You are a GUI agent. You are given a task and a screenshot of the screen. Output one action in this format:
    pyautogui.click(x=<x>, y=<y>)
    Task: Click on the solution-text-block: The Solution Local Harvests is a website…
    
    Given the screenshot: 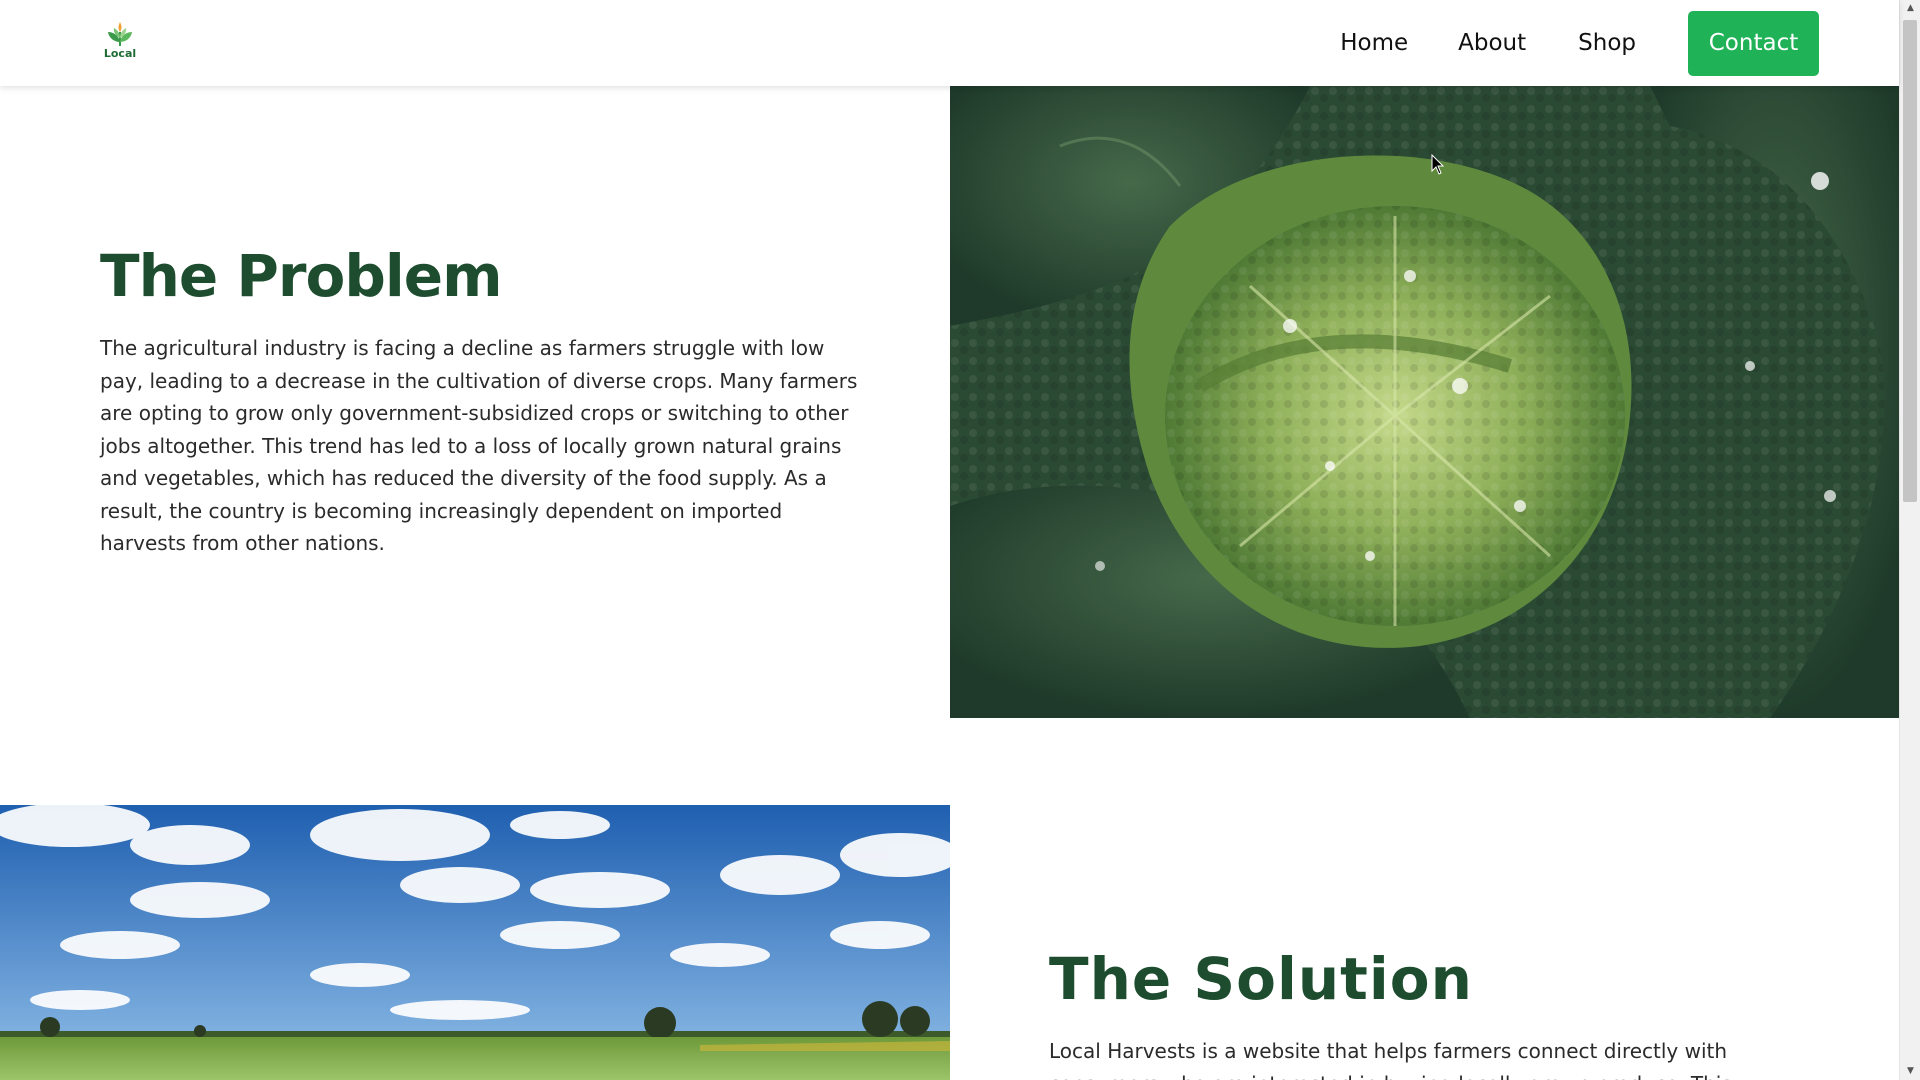 What is the action you would take?
    pyautogui.click(x=1434, y=1011)
    